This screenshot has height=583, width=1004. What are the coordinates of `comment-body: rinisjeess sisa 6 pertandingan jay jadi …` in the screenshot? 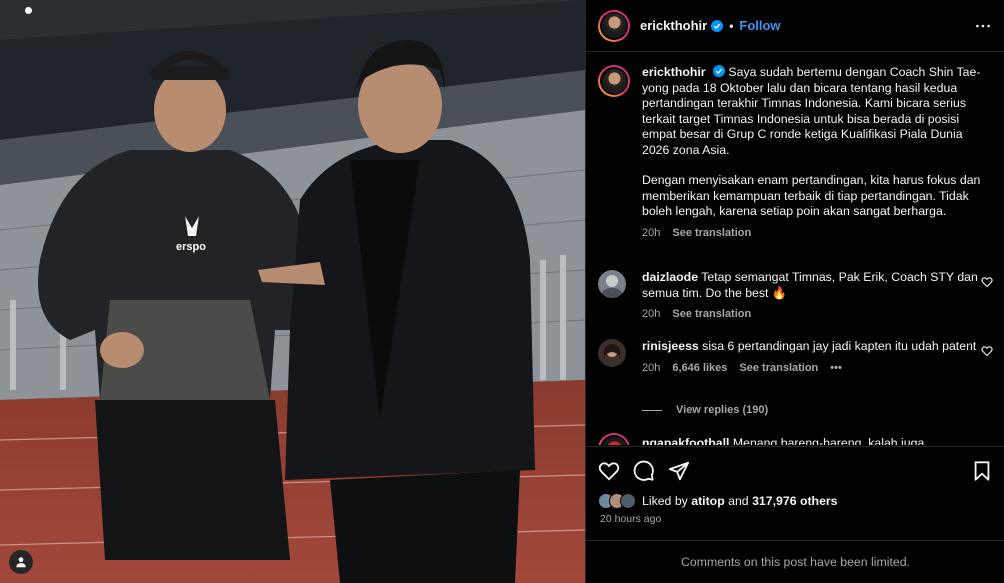 It's located at (812, 357).